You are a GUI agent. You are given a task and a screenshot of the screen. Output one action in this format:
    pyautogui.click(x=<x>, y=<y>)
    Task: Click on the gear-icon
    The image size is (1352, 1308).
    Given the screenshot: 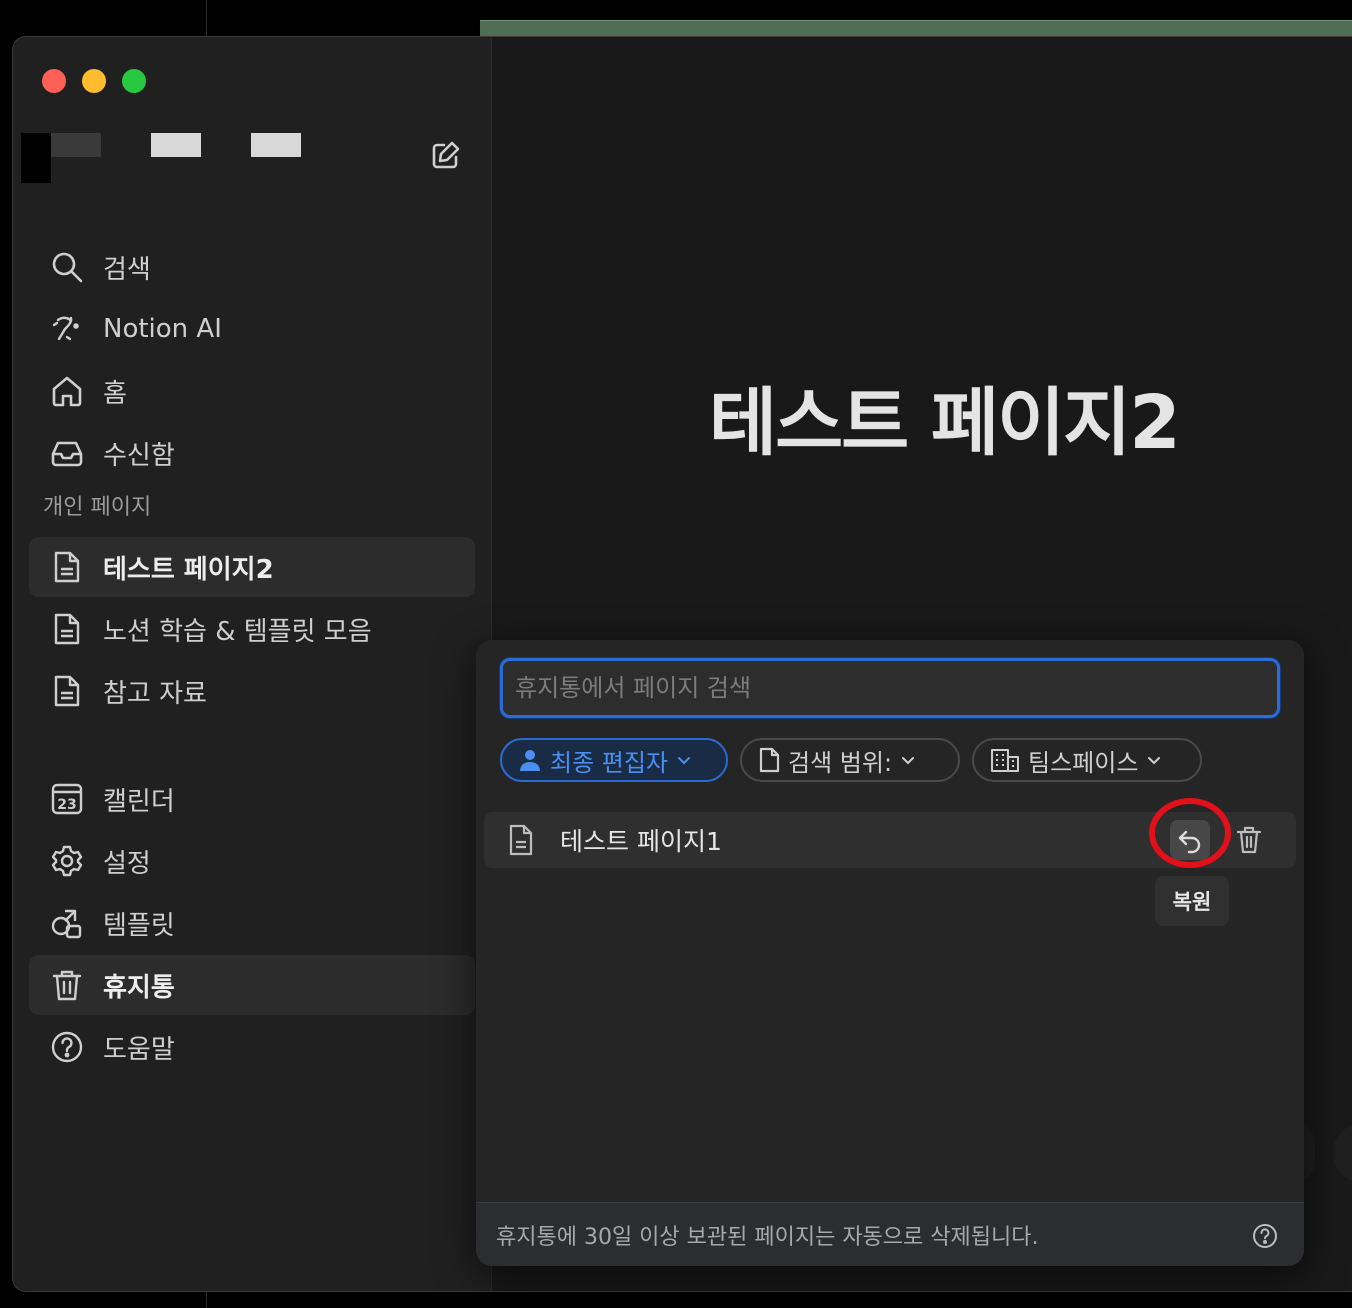 What is the action you would take?
    pyautogui.click(x=67, y=861)
    